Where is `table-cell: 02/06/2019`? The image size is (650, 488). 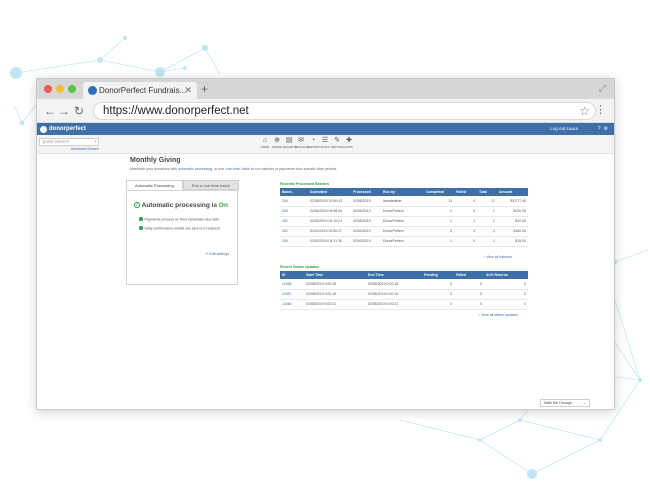
table-cell: 02/06/2019 is located at coordinates (366, 211).